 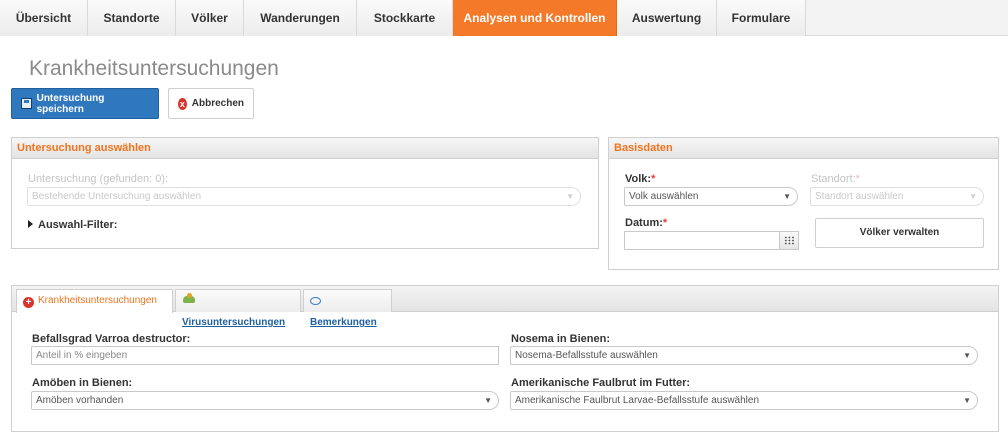 I want to click on save-button: Untersuchung speichern, so click(x=85, y=103).